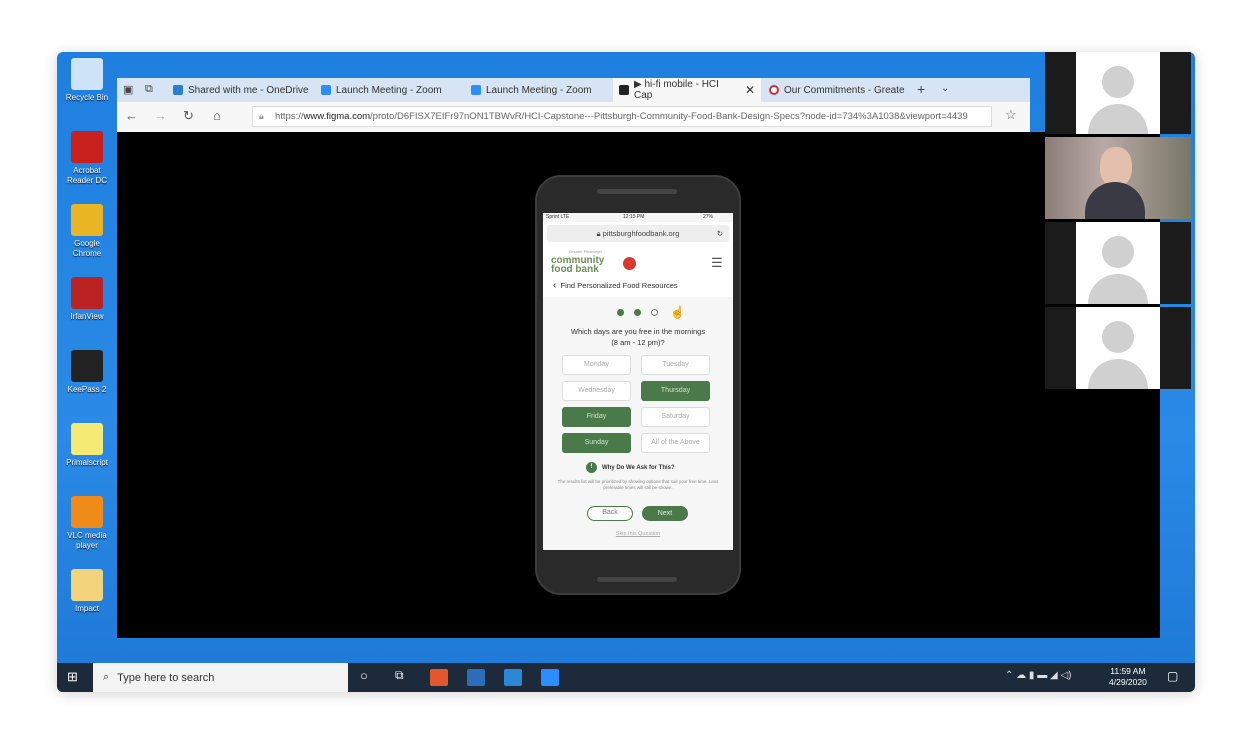 This screenshot has width=1251, height=753. I want to click on tab-zoom-2: Launch Meeting - Zoom, so click(539, 90).